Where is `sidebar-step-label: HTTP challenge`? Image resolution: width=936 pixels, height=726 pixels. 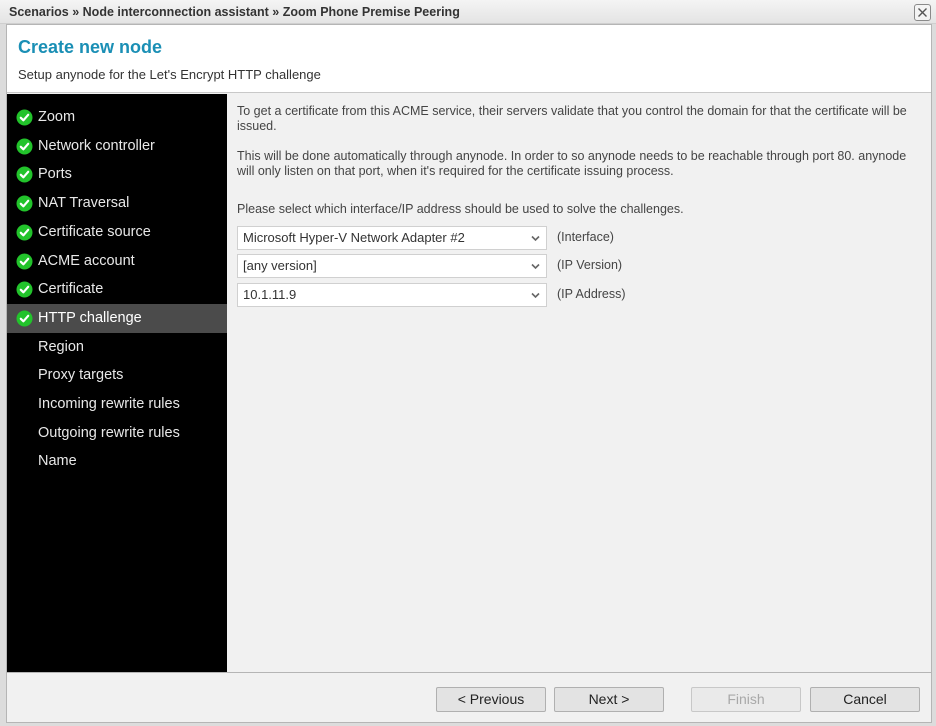 sidebar-step-label: HTTP challenge is located at coordinates (90, 317).